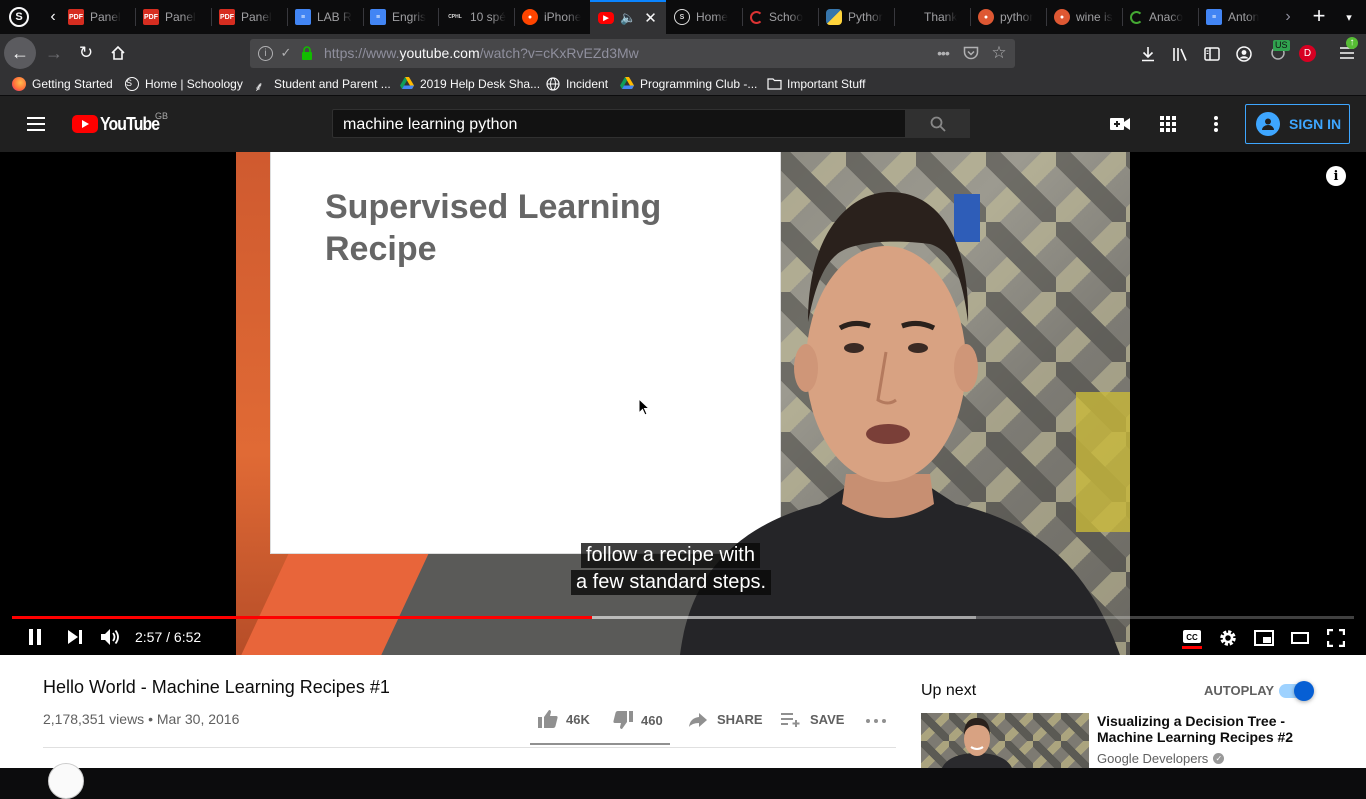 This screenshot has width=1366, height=799. Describe the element at coordinates (638, 720) in the screenshot. I see `dislike-button: 460` at that location.